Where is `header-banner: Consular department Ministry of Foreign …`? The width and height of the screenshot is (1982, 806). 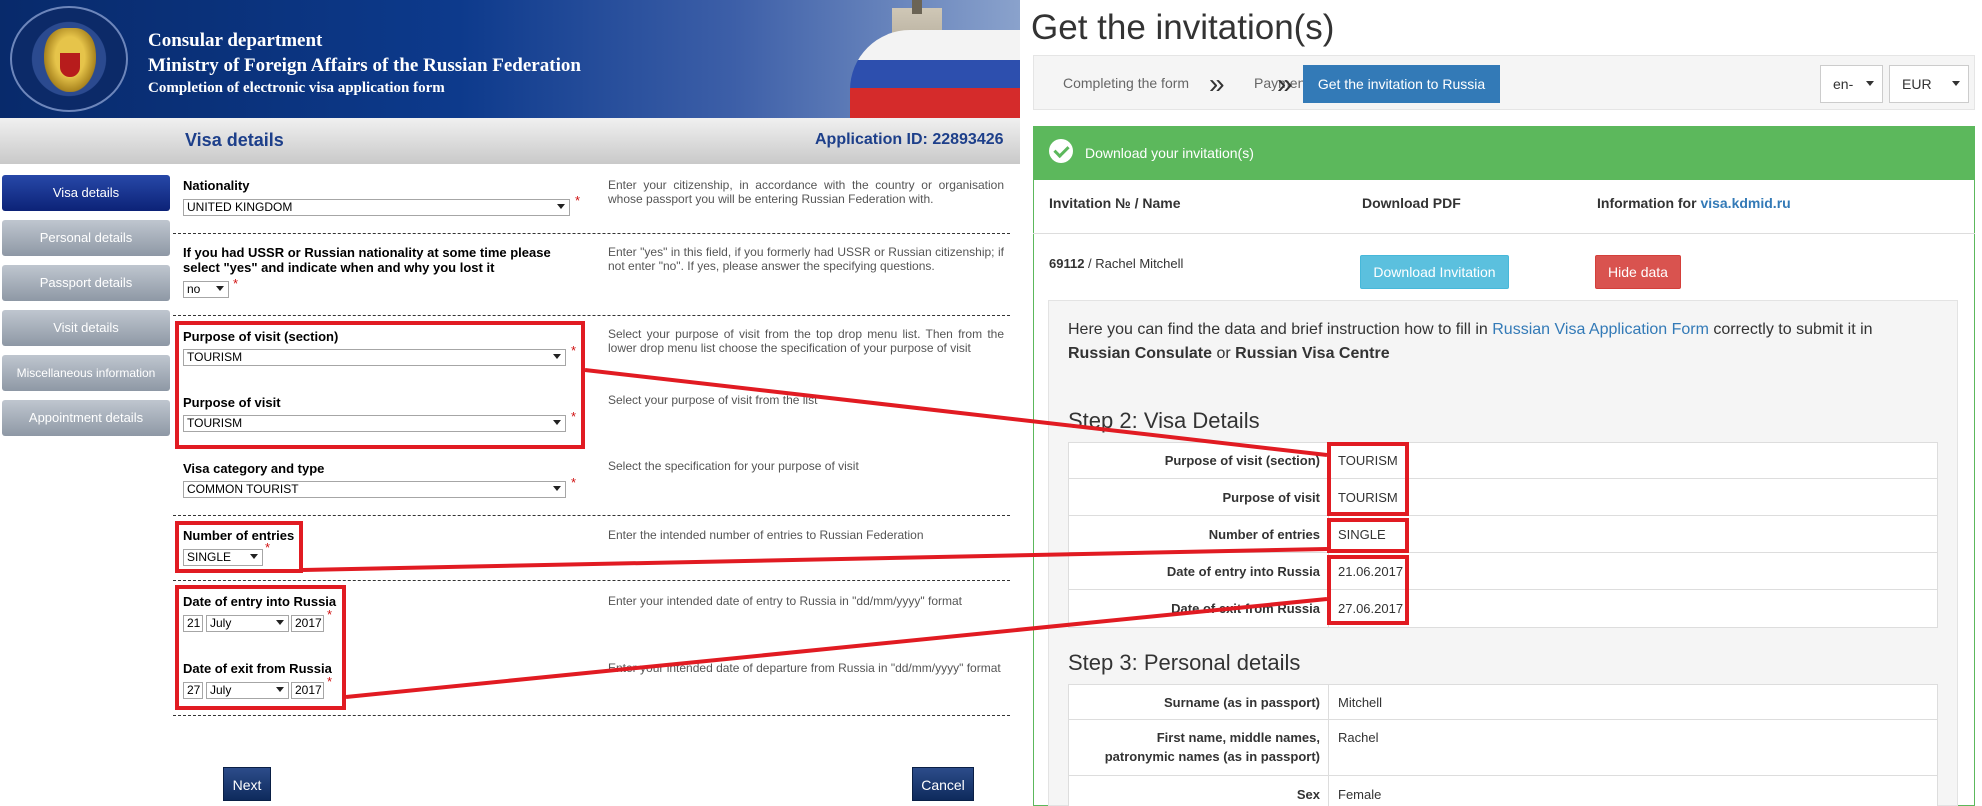
header-banner: Consular department Ministry of Foreign … is located at coordinates (510, 59).